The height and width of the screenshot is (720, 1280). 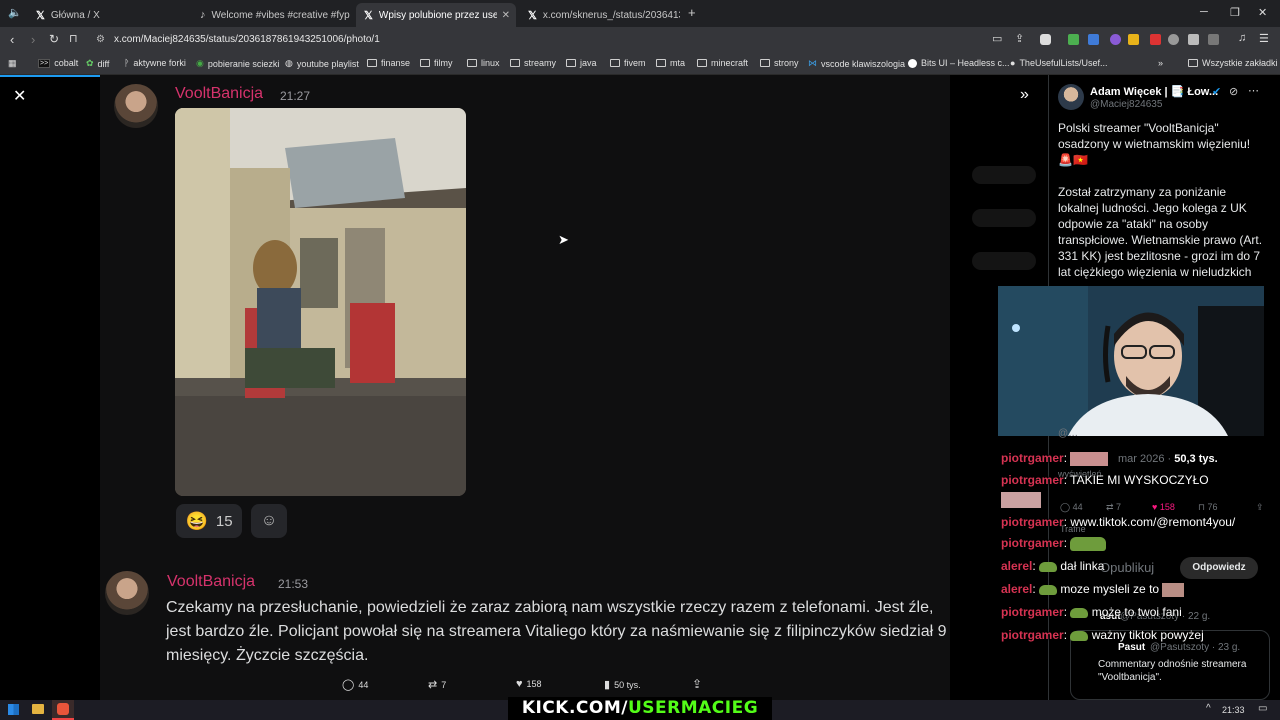 I want to click on clock: 21:33, so click(x=1233, y=710).